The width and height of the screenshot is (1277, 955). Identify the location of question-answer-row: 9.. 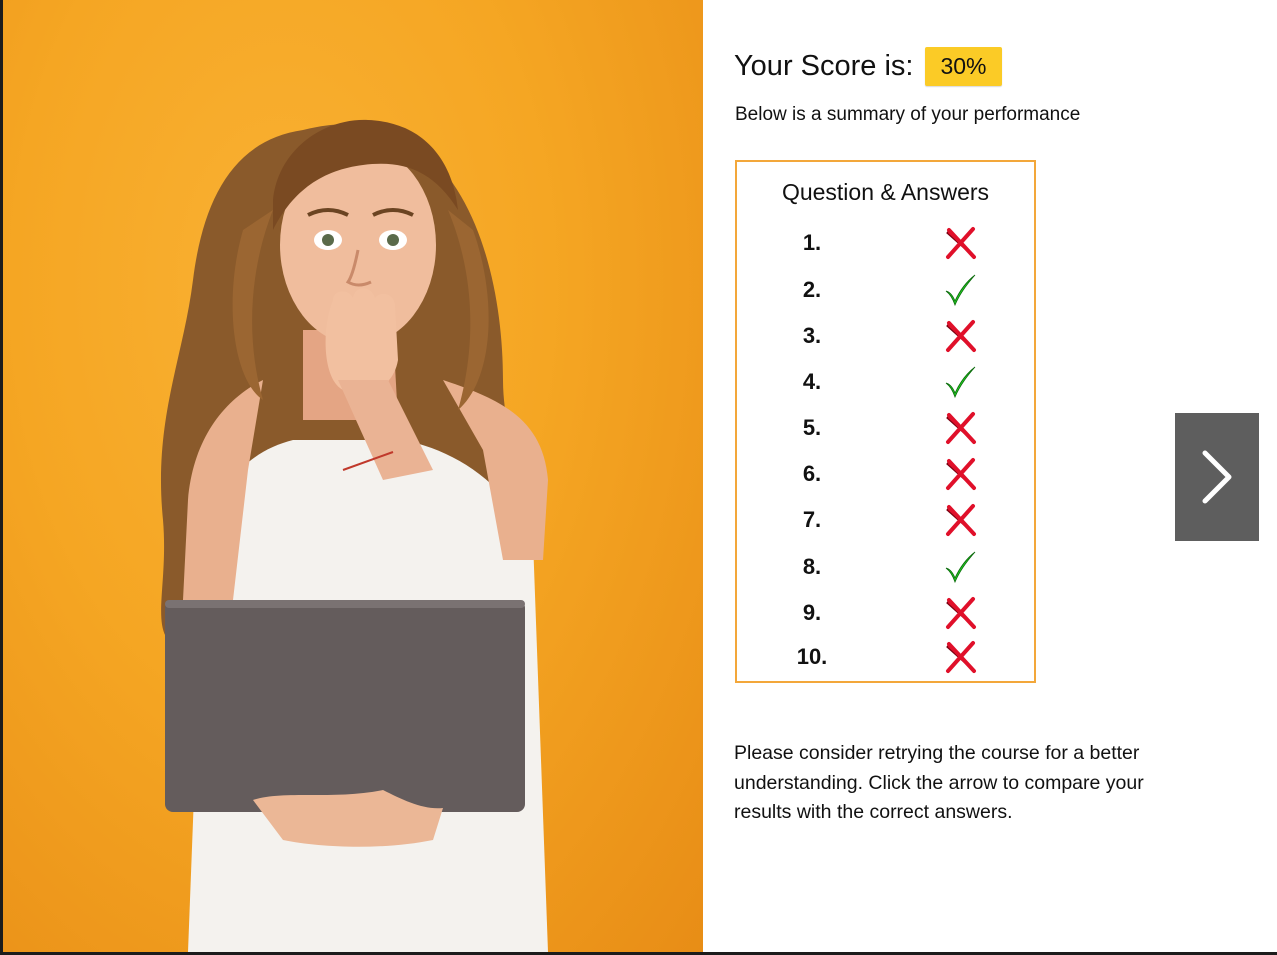
(885, 615).